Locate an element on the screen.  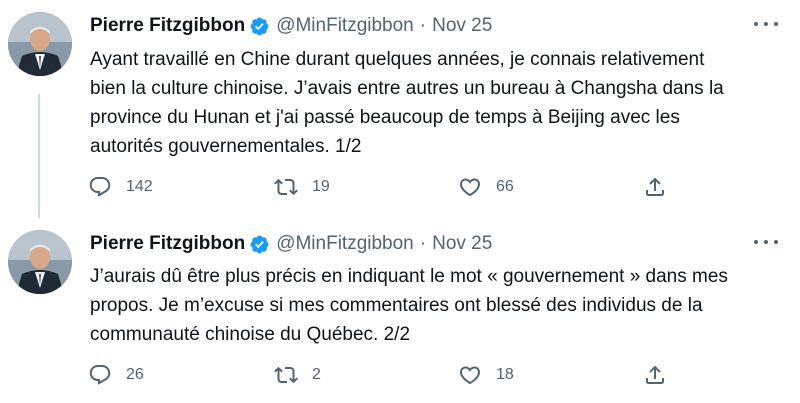
like-button: 18 is located at coordinates (486, 375).